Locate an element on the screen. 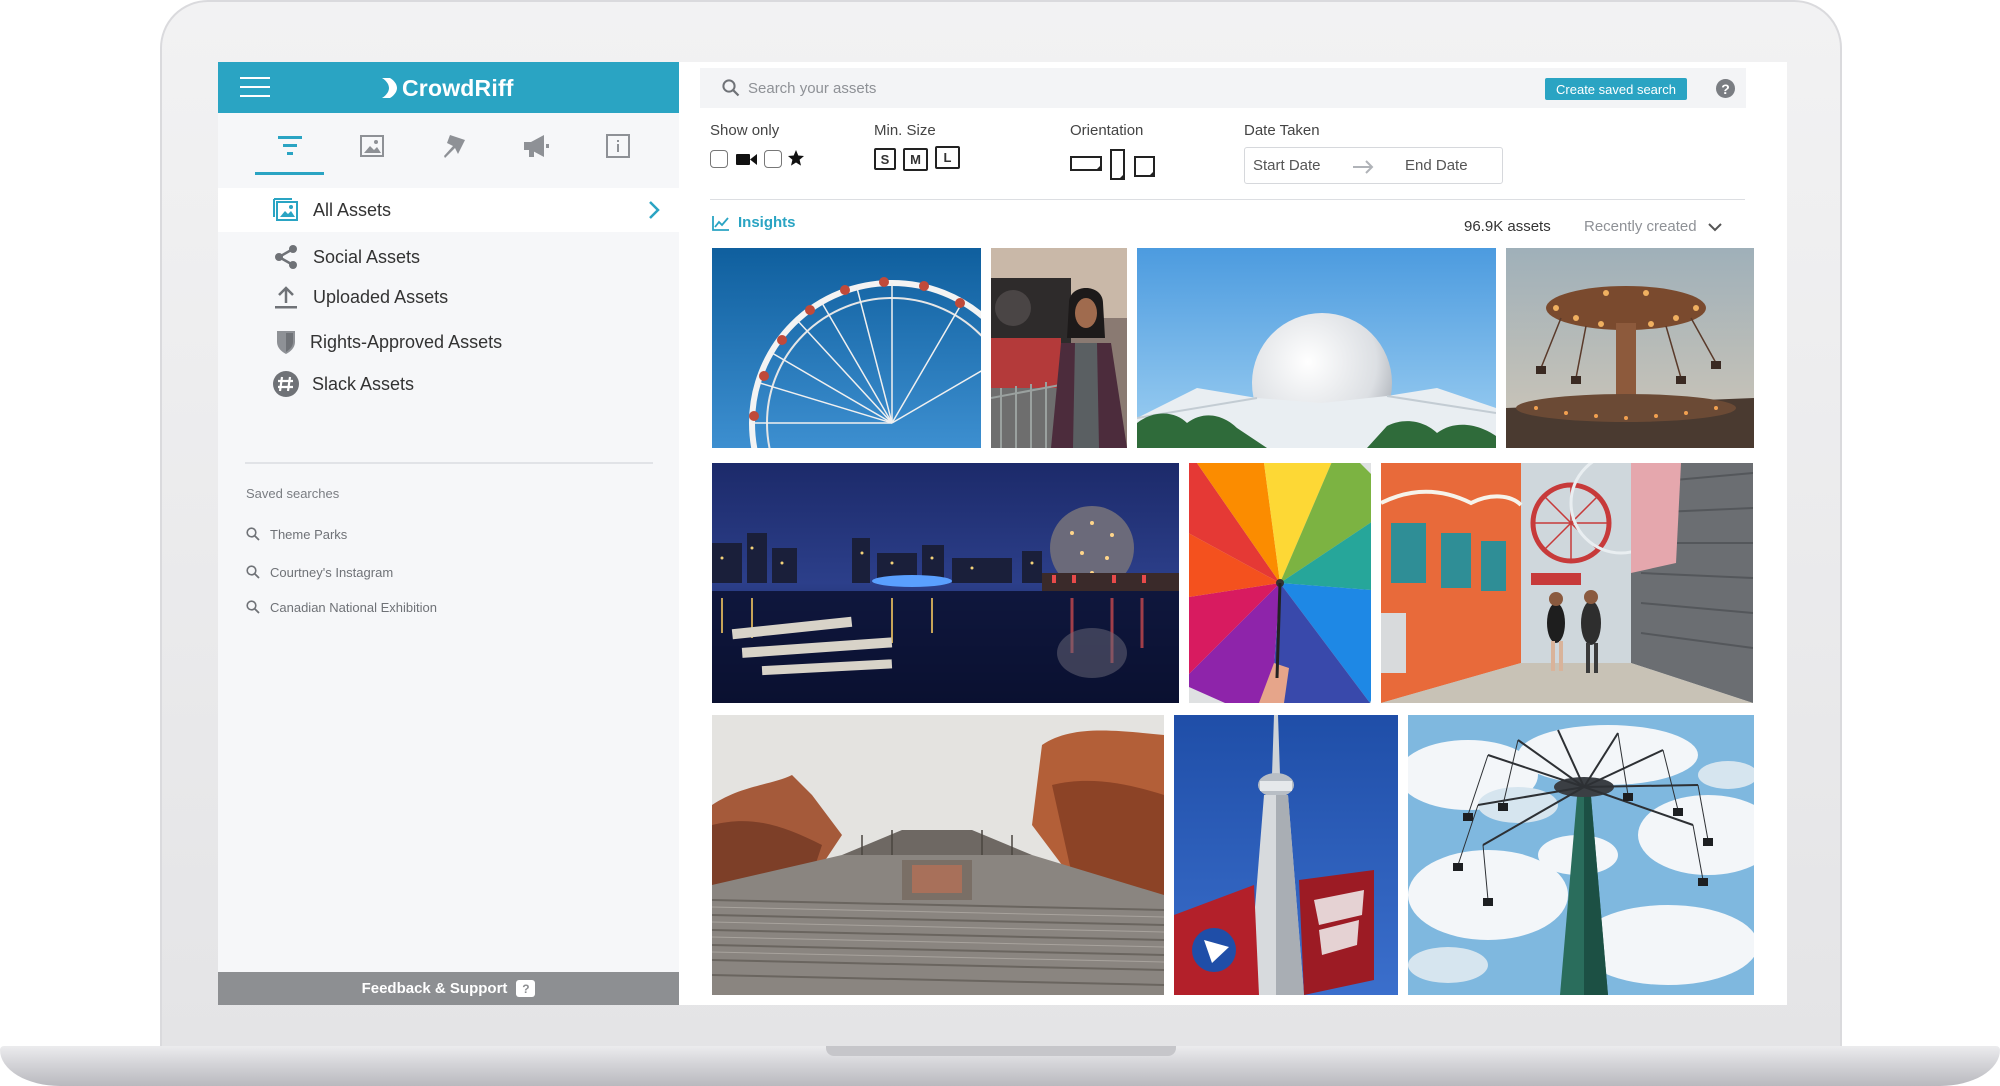  saved-search-label: Courtney's Instagram is located at coordinates (332, 572).